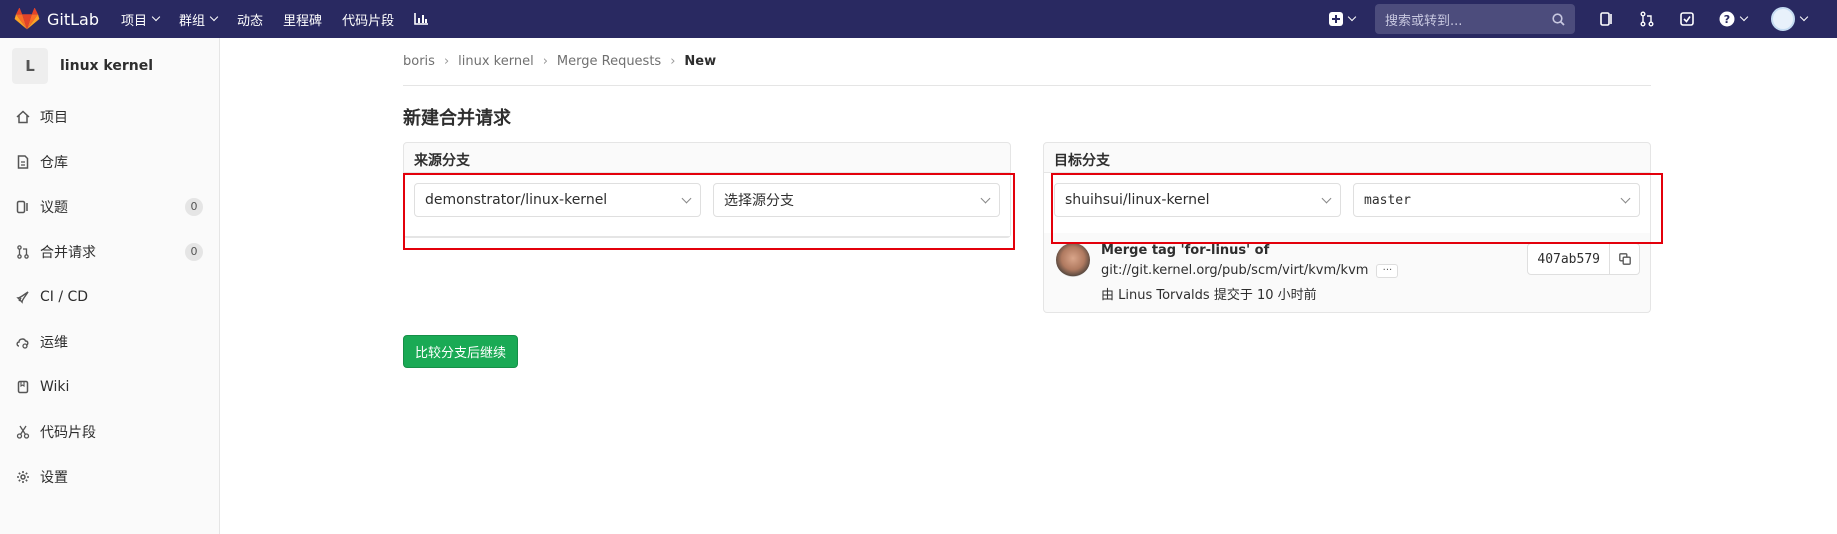 The width and height of the screenshot is (1837, 534). What do you see at coordinates (23, 116) in the screenshot?
I see `home-icon` at bounding box center [23, 116].